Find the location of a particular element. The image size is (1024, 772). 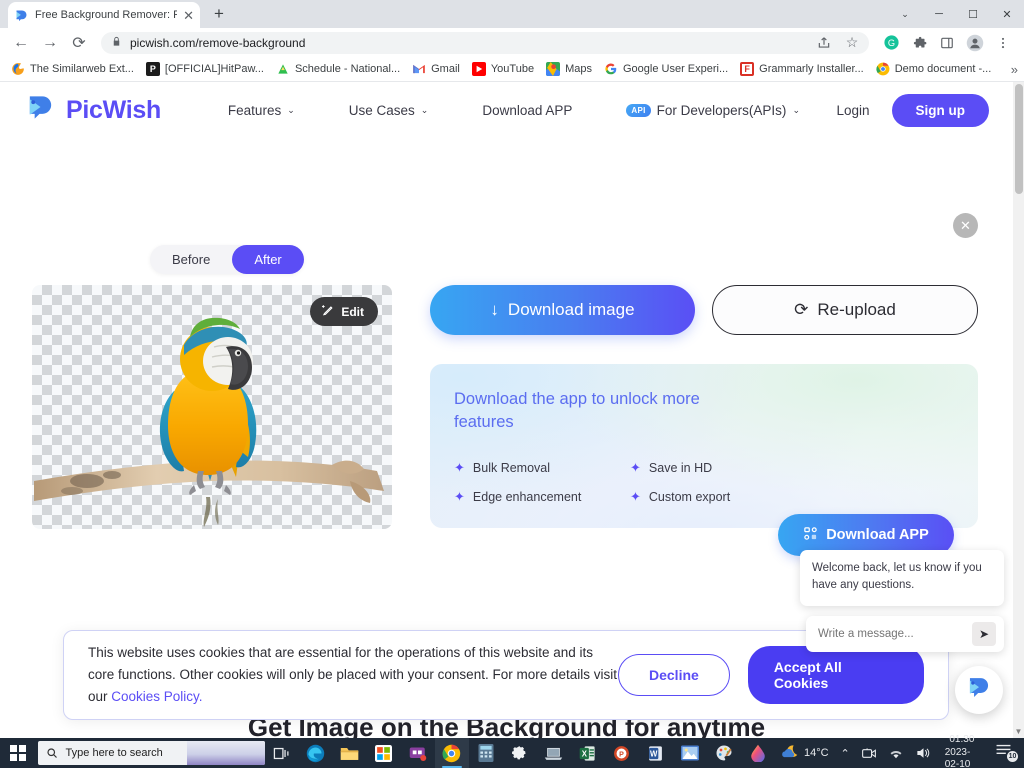

notification-center-button: 10 is located at coordinates (1003, 753).